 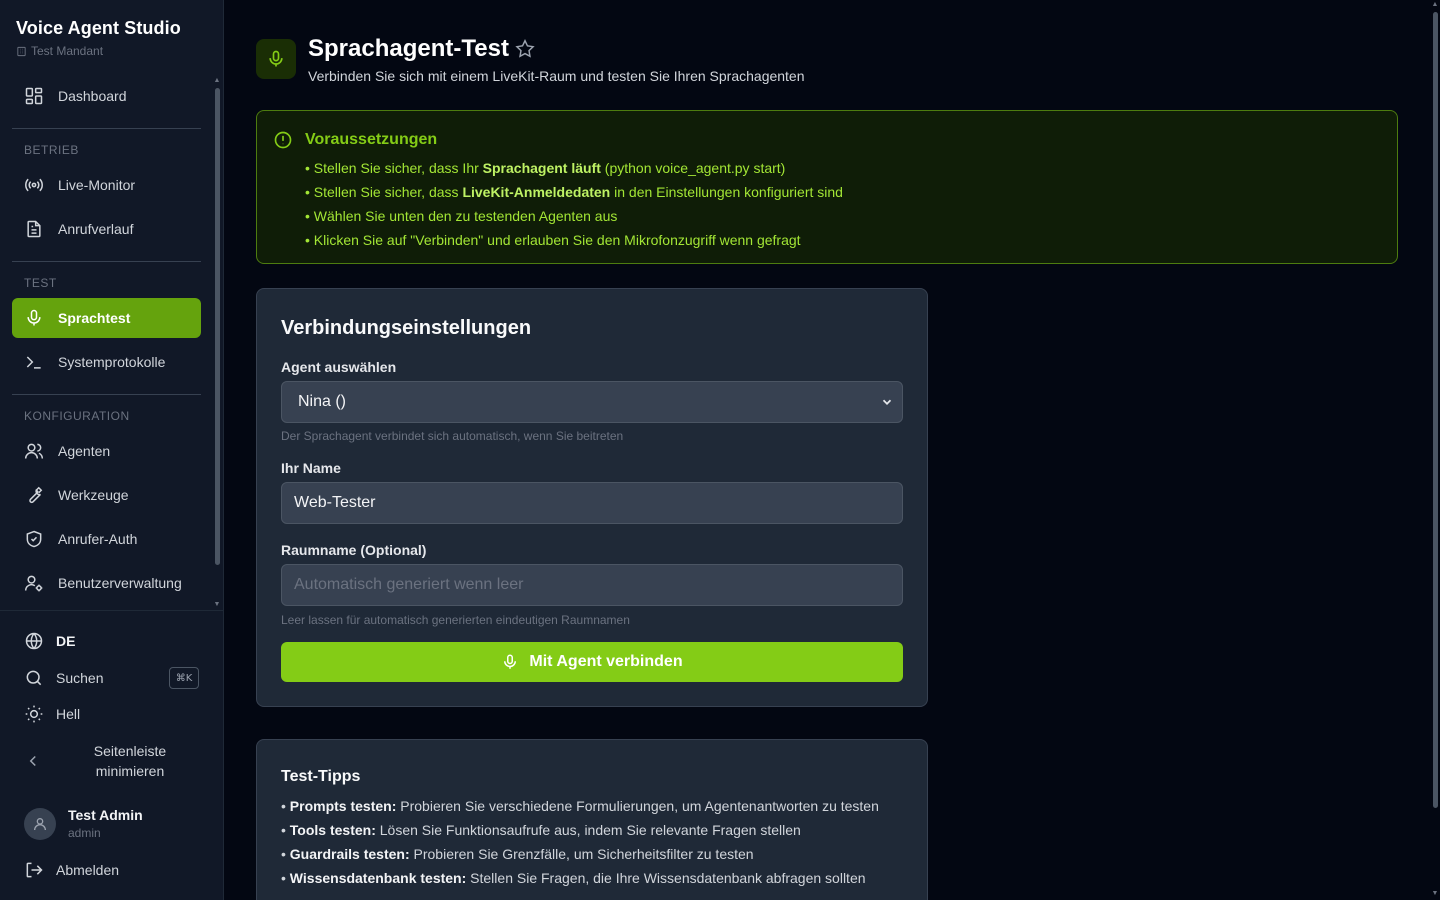 I want to click on user-cog-icon, so click(x=33, y=583).